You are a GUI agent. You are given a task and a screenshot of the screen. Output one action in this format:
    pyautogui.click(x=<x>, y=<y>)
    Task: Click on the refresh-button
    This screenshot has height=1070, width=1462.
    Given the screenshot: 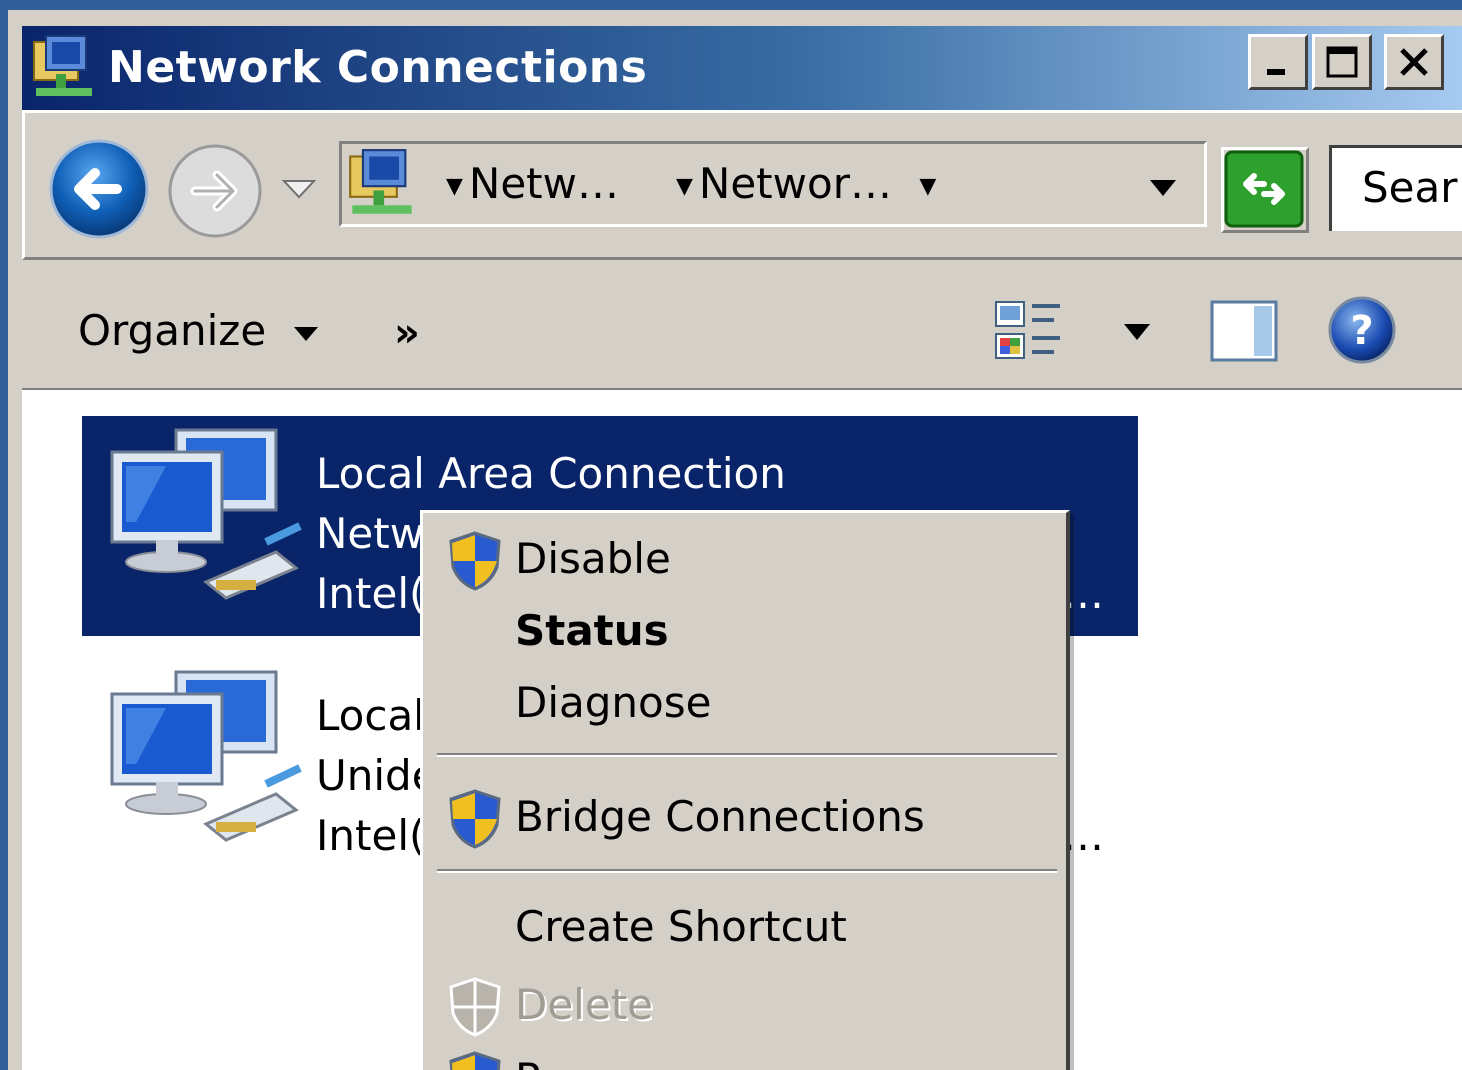 What is the action you would take?
    pyautogui.click(x=1265, y=190)
    